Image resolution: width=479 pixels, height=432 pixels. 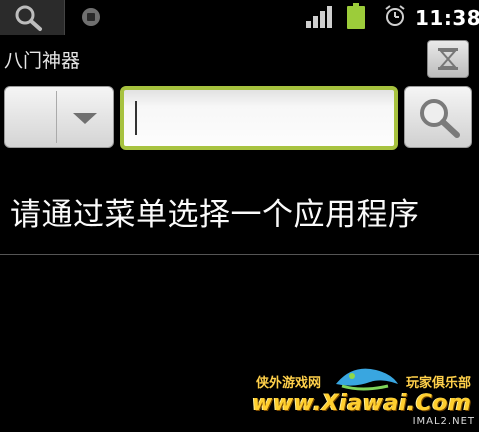 What do you see at coordinates (447, 18) in the screenshot?
I see `clock: 11:38` at bounding box center [447, 18].